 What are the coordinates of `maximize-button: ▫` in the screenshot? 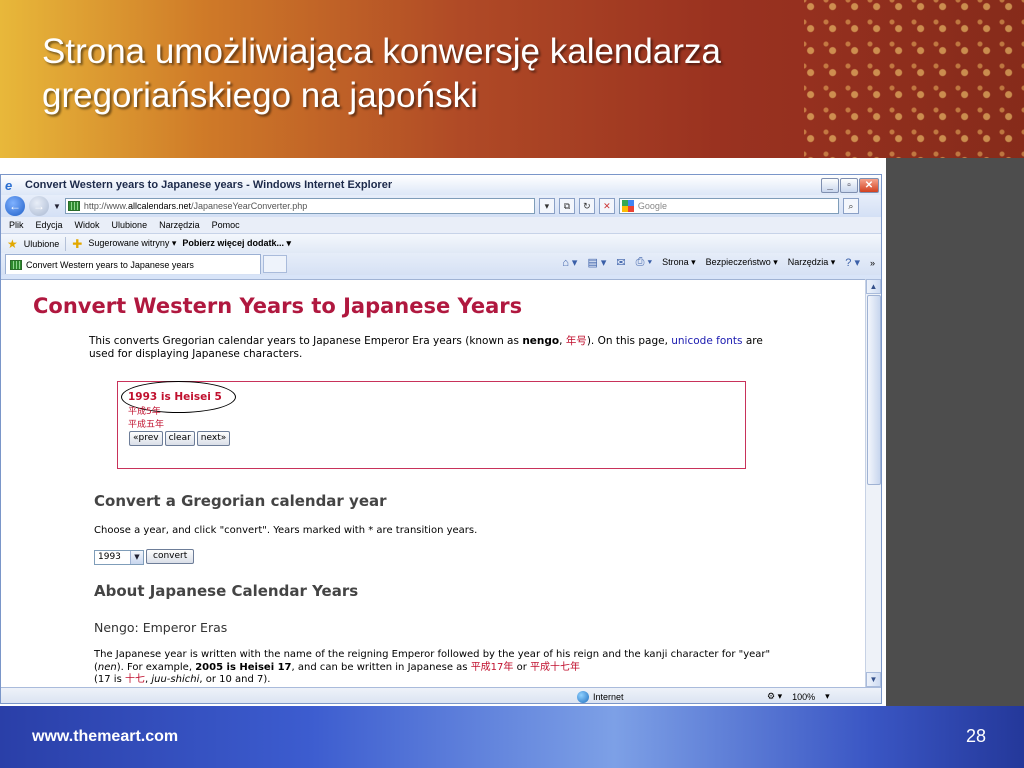 It's located at (849, 185).